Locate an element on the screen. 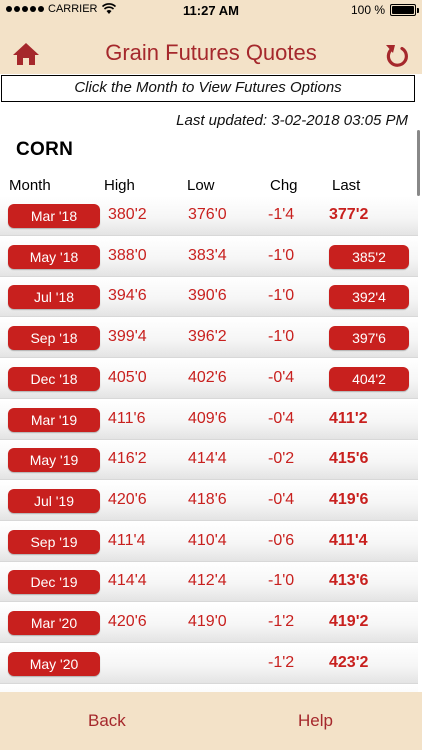 Image resolution: width=422 pixels, height=750 pixels. table-row: May '18 388'0 383'4 -1'0 385'2 is located at coordinates (209, 256).